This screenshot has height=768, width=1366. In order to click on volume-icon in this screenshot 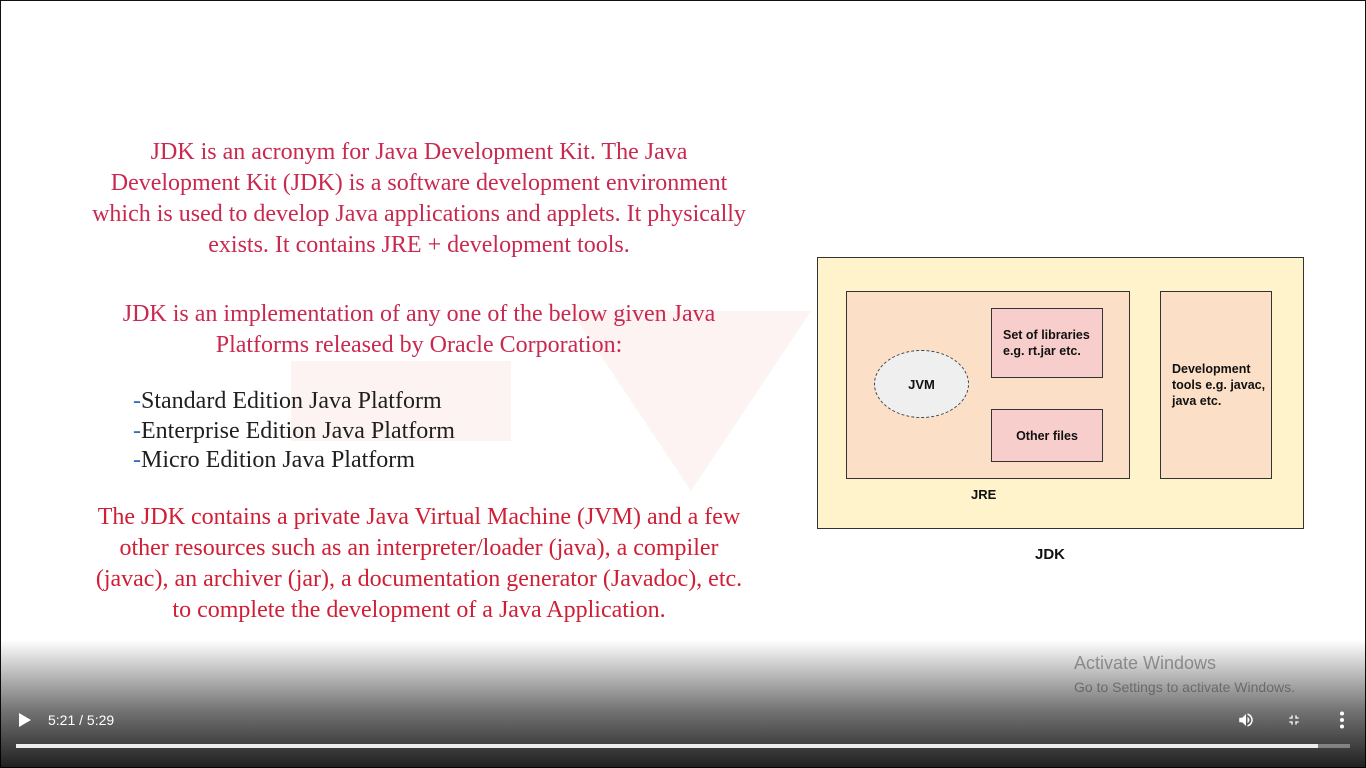, I will do `click(1246, 720)`.